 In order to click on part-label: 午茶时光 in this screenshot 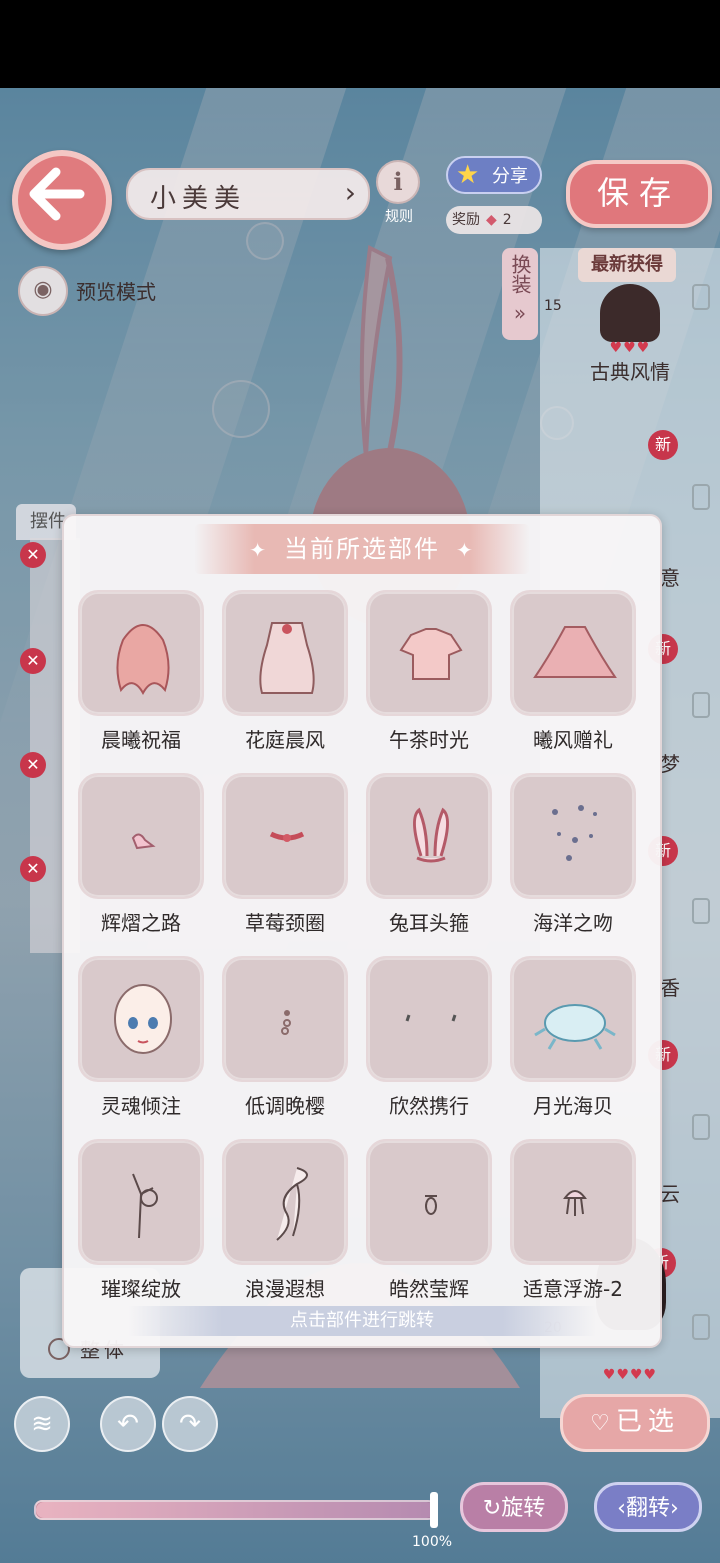, I will do `click(429, 740)`.